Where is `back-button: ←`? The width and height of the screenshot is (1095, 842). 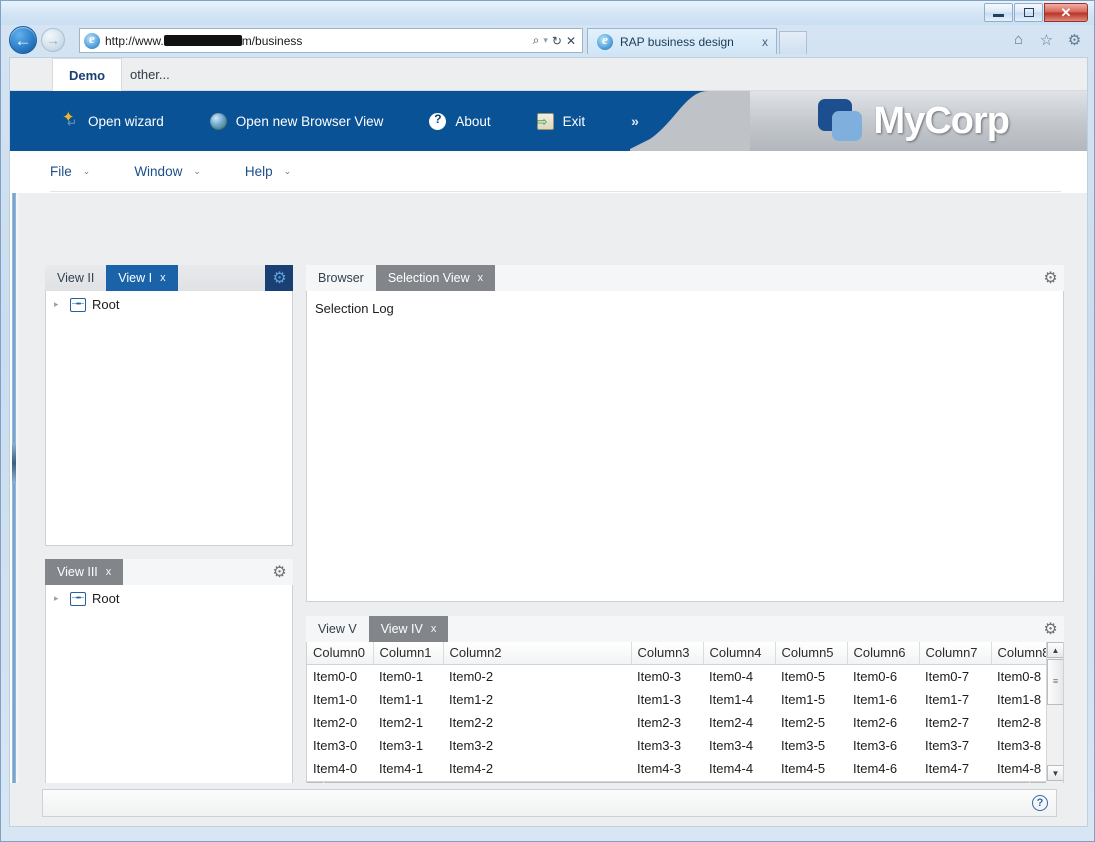
back-button: ← is located at coordinates (23, 40).